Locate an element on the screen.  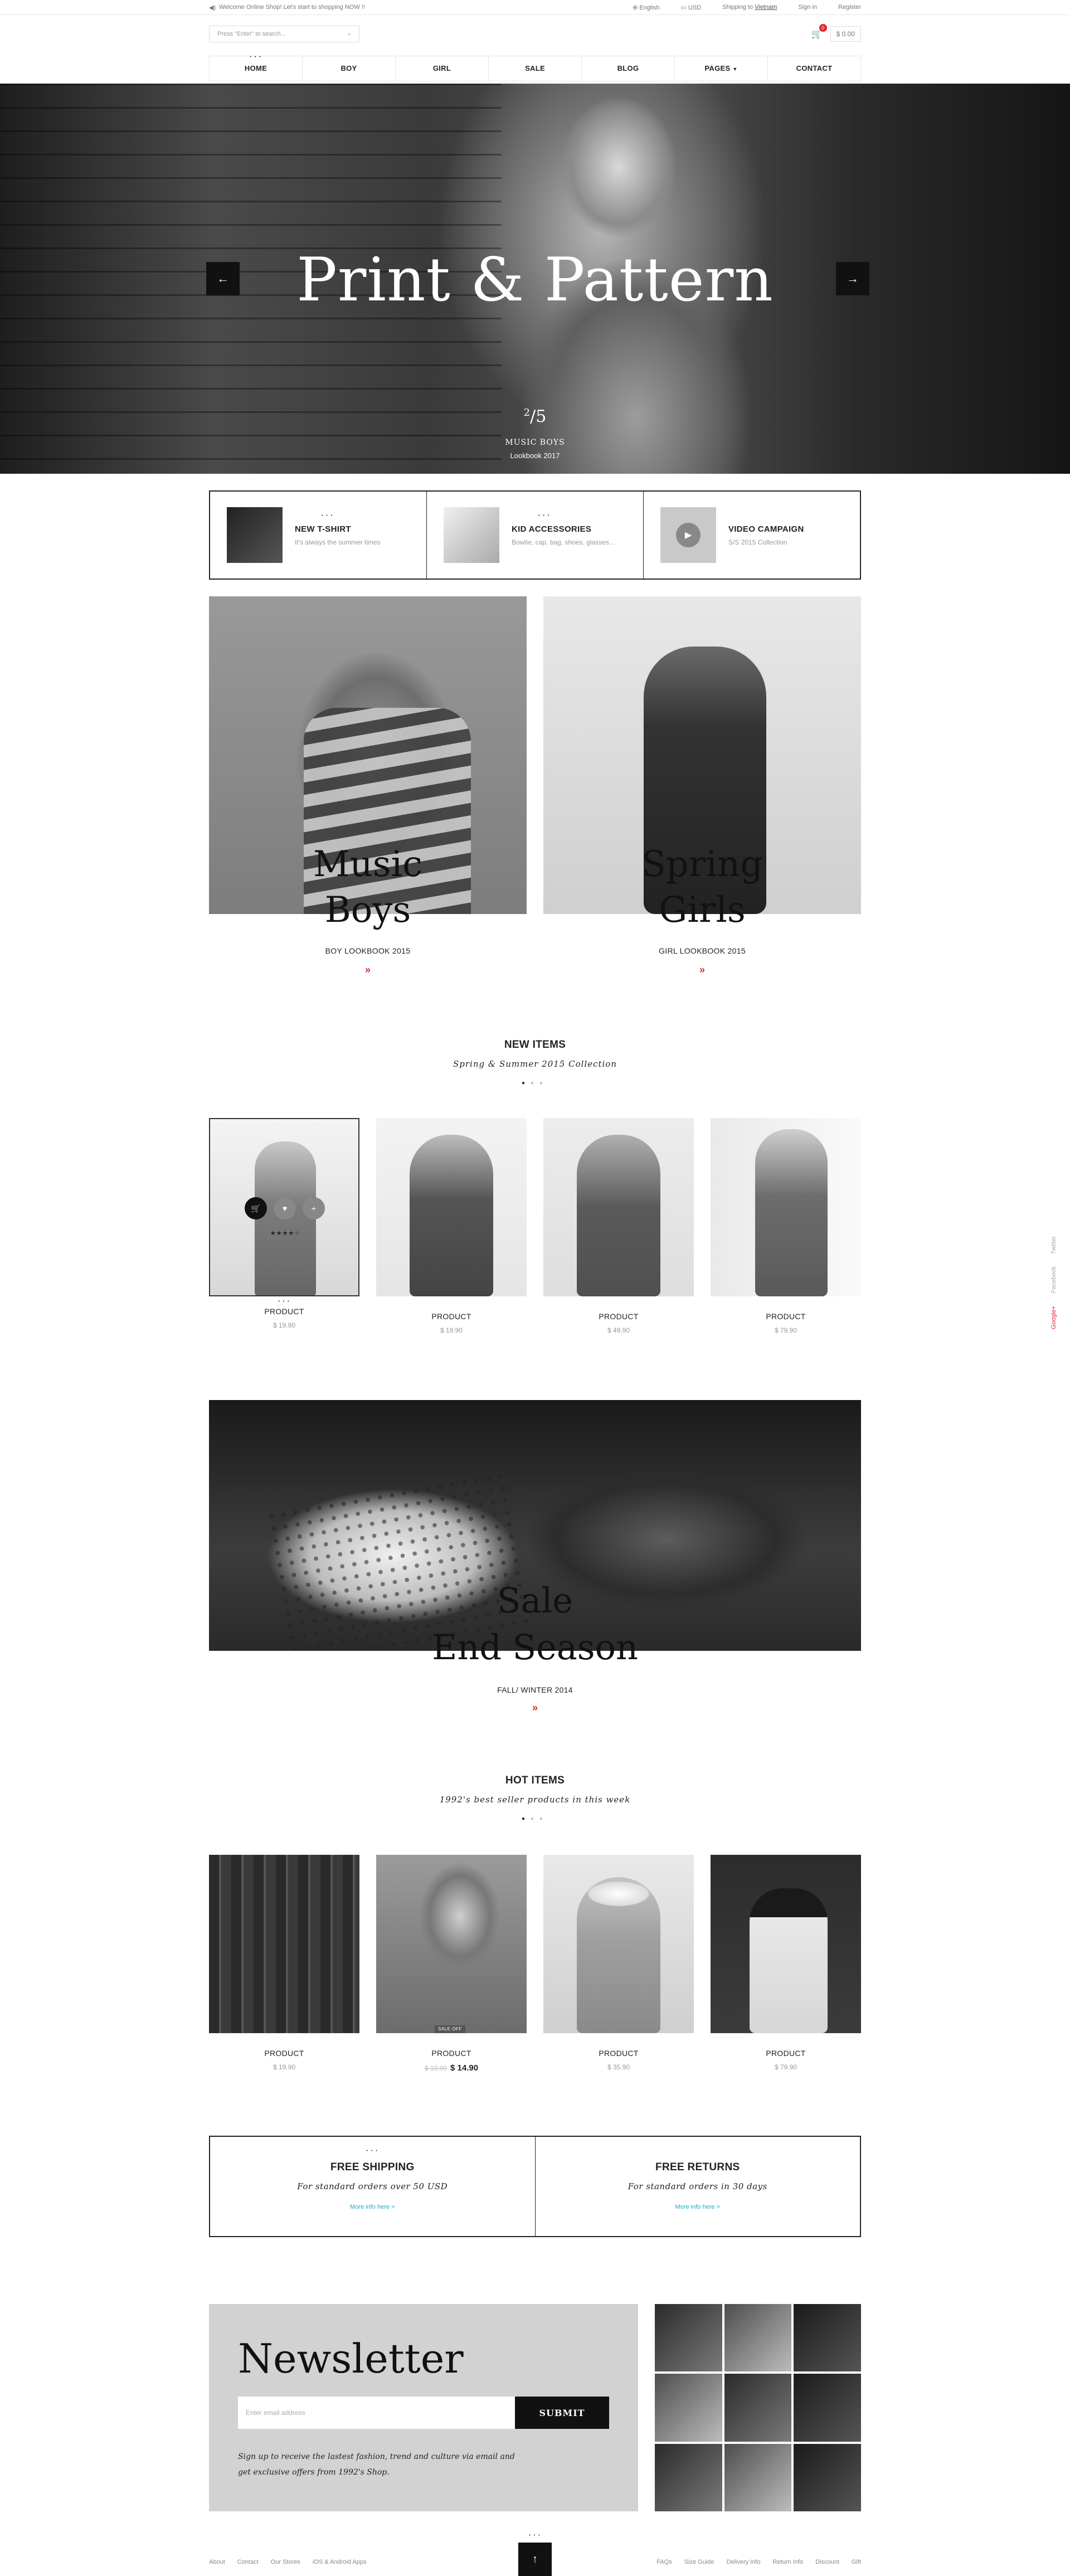
language-selector: ⊕ English is located at coordinates (646, 8).